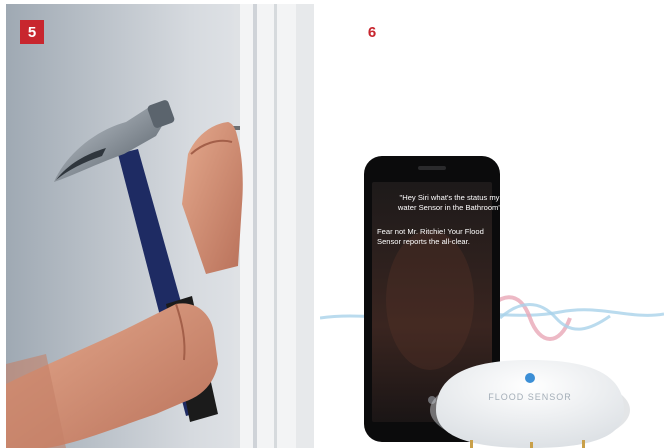 The width and height of the screenshot is (664, 448). I want to click on panel-number-5: 5, so click(32, 32).